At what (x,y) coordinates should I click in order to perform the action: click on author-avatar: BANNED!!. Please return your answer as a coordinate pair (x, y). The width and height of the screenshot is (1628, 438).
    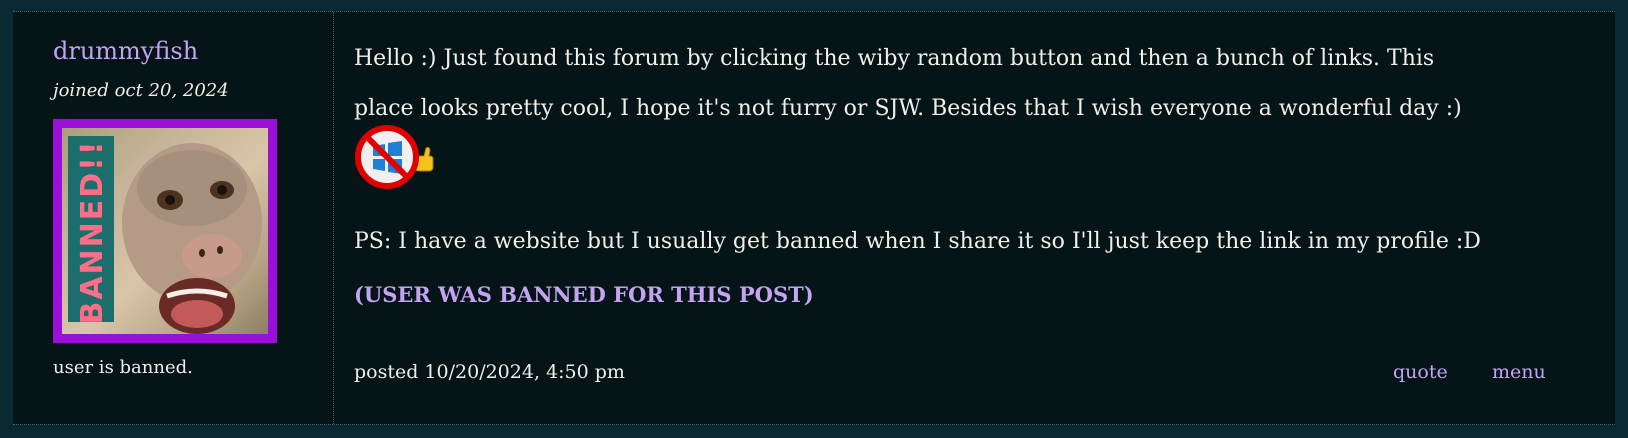
    Looking at the image, I should click on (165, 231).